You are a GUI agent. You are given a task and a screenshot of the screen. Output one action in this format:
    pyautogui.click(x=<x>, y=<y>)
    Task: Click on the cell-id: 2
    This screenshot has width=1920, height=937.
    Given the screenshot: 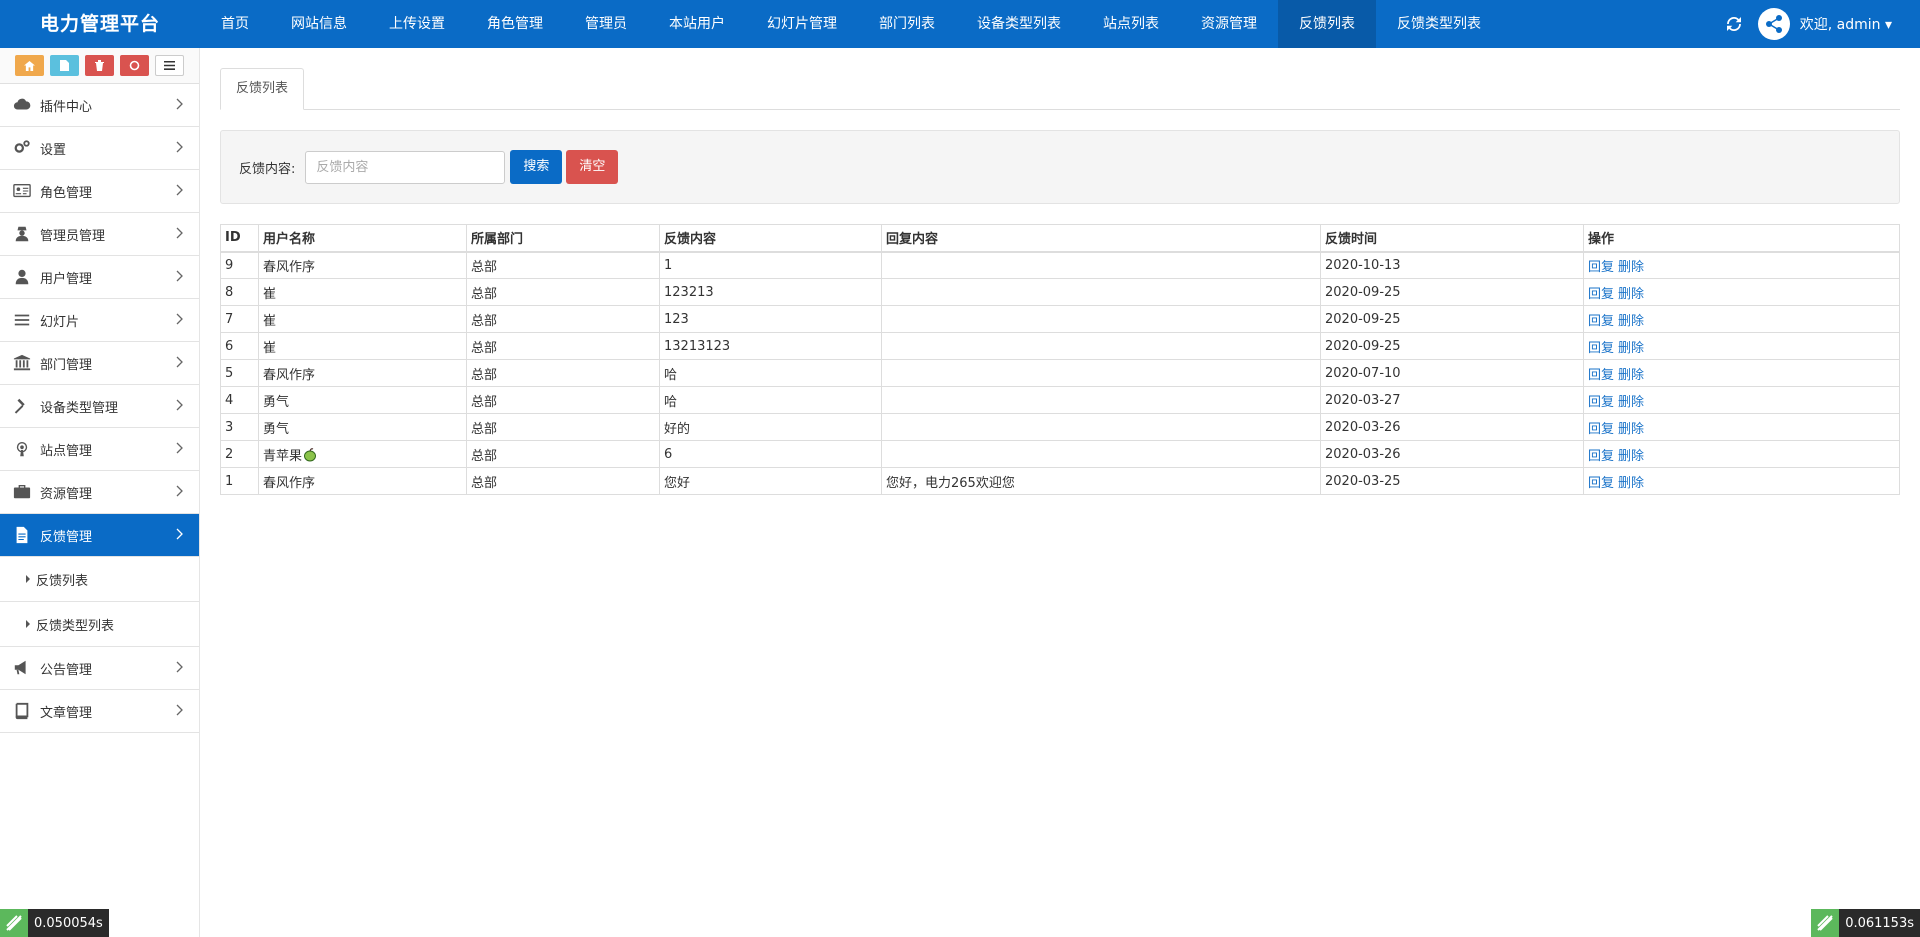 What is the action you would take?
    pyautogui.click(x=239, y=454)
    